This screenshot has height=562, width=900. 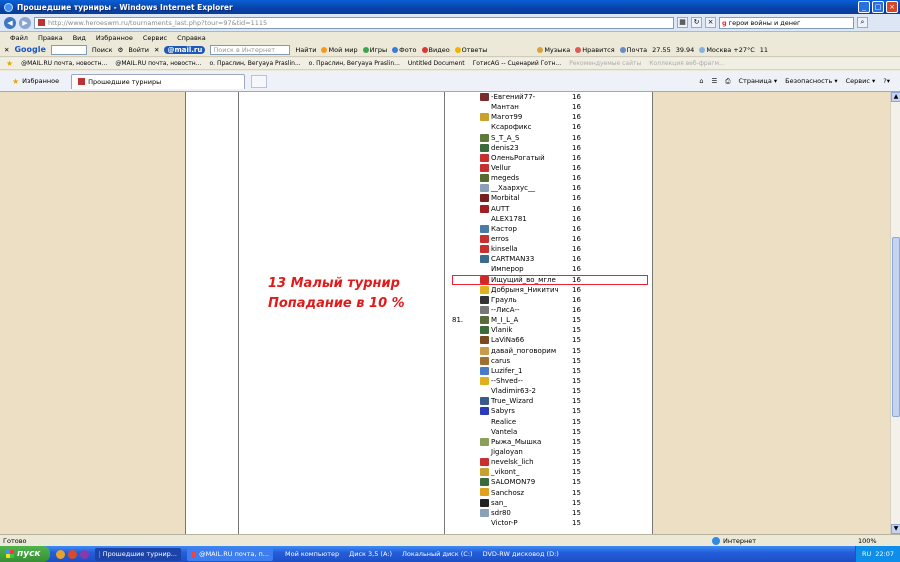 I want to click on find-button: Найти, so click(x=305, y=50).